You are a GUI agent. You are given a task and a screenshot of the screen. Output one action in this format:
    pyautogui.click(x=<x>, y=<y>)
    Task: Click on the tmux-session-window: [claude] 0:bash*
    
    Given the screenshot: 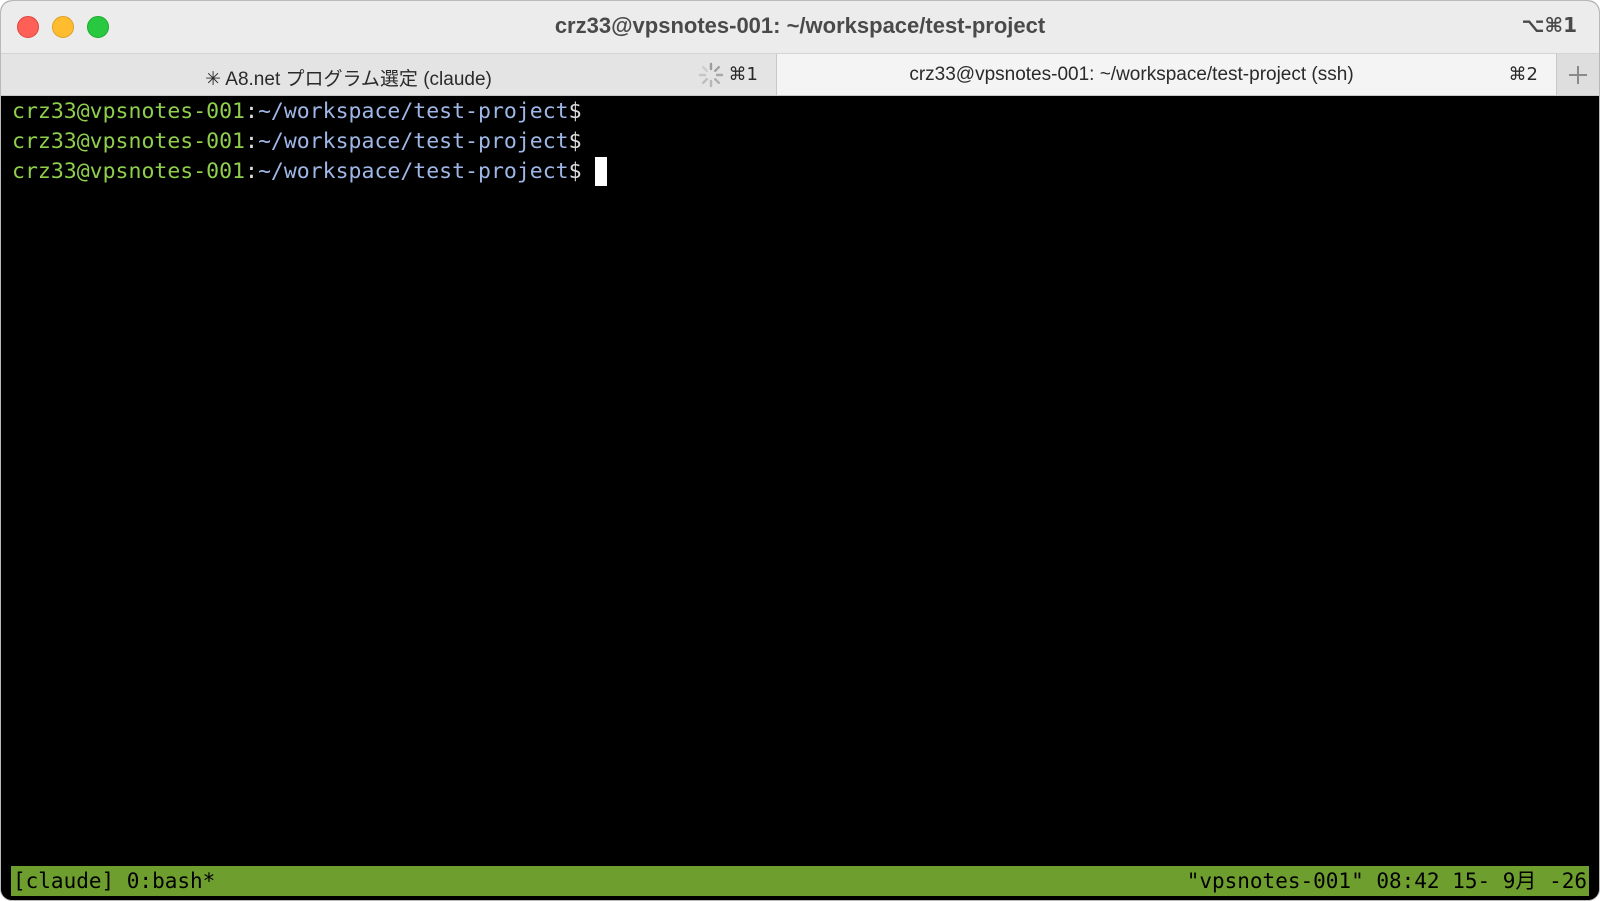 What is the action you would take?
    pyautogui.click(x=114, y=881)
    